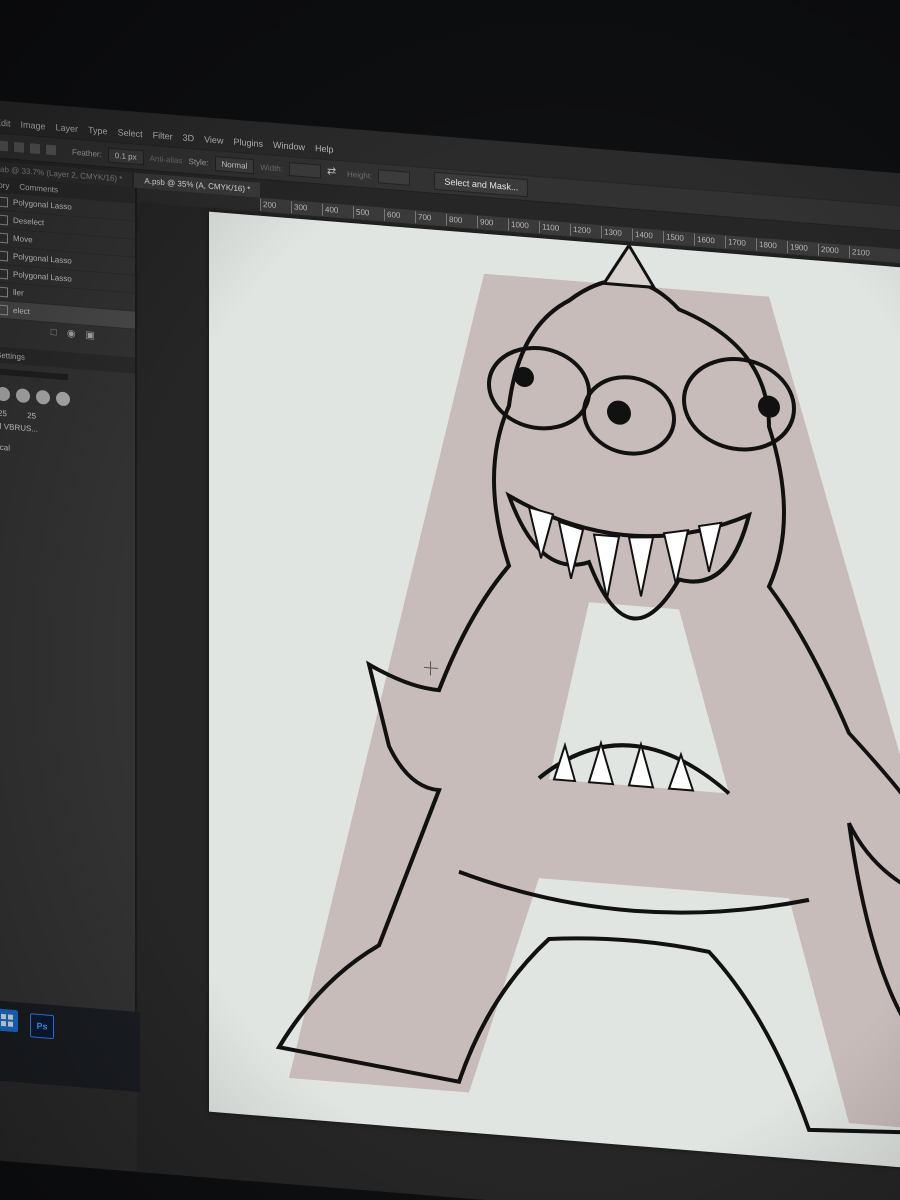 This screenshot has height=1200, width=900. What do you see at coordinates (35, 149) in the screenshot?
I see `subtract-selection-icon` at bounding box center [35, 149].